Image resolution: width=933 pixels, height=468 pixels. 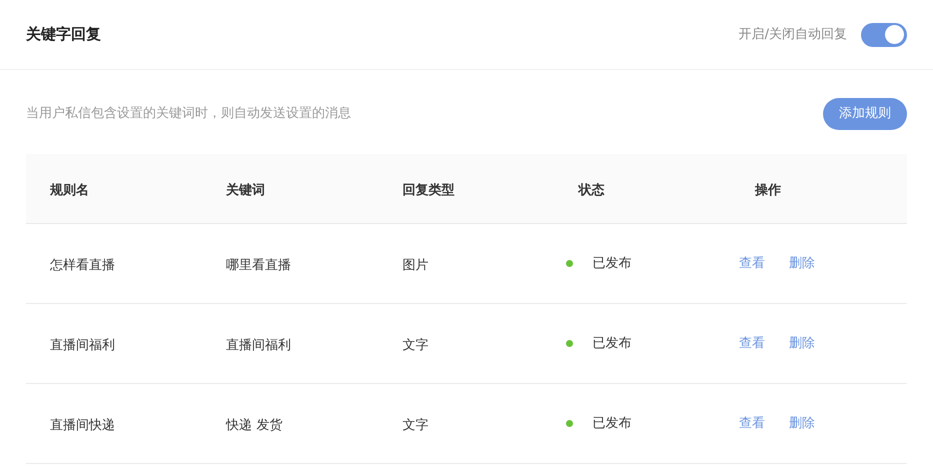 What do you see at coordinates (591, 190) in the screenshot?
I see `column-header: 状态` at bounding box center [591, 190].